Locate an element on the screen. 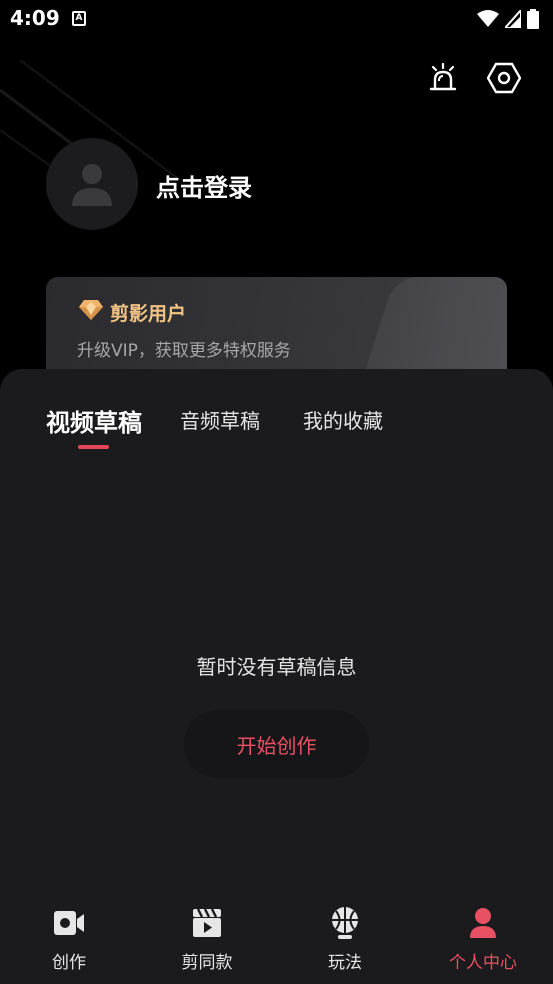 The height and width of the screenshot is (984, 553). status-time: 4:09 is located at coordinates (35, 18).